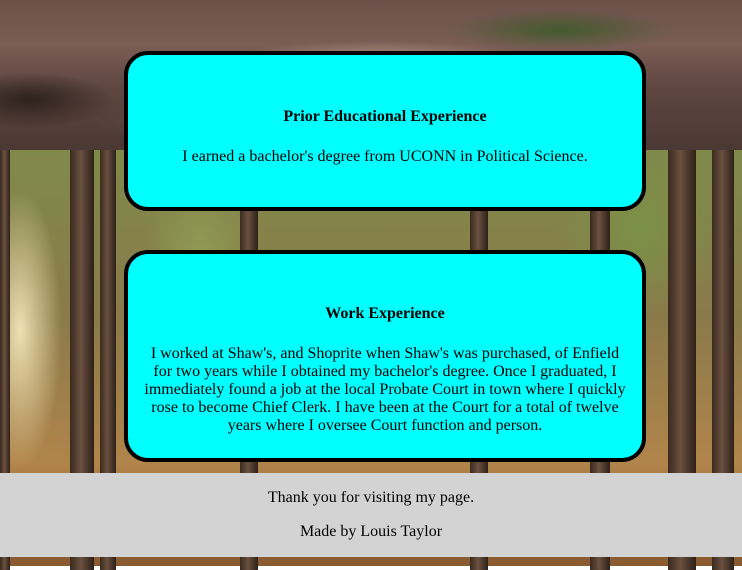 This screenshot has height=570, width=742. Describe the element at coordinates (385, 116) in the screenshot. I see `education-heading: Prior Educational Experience` at that location.